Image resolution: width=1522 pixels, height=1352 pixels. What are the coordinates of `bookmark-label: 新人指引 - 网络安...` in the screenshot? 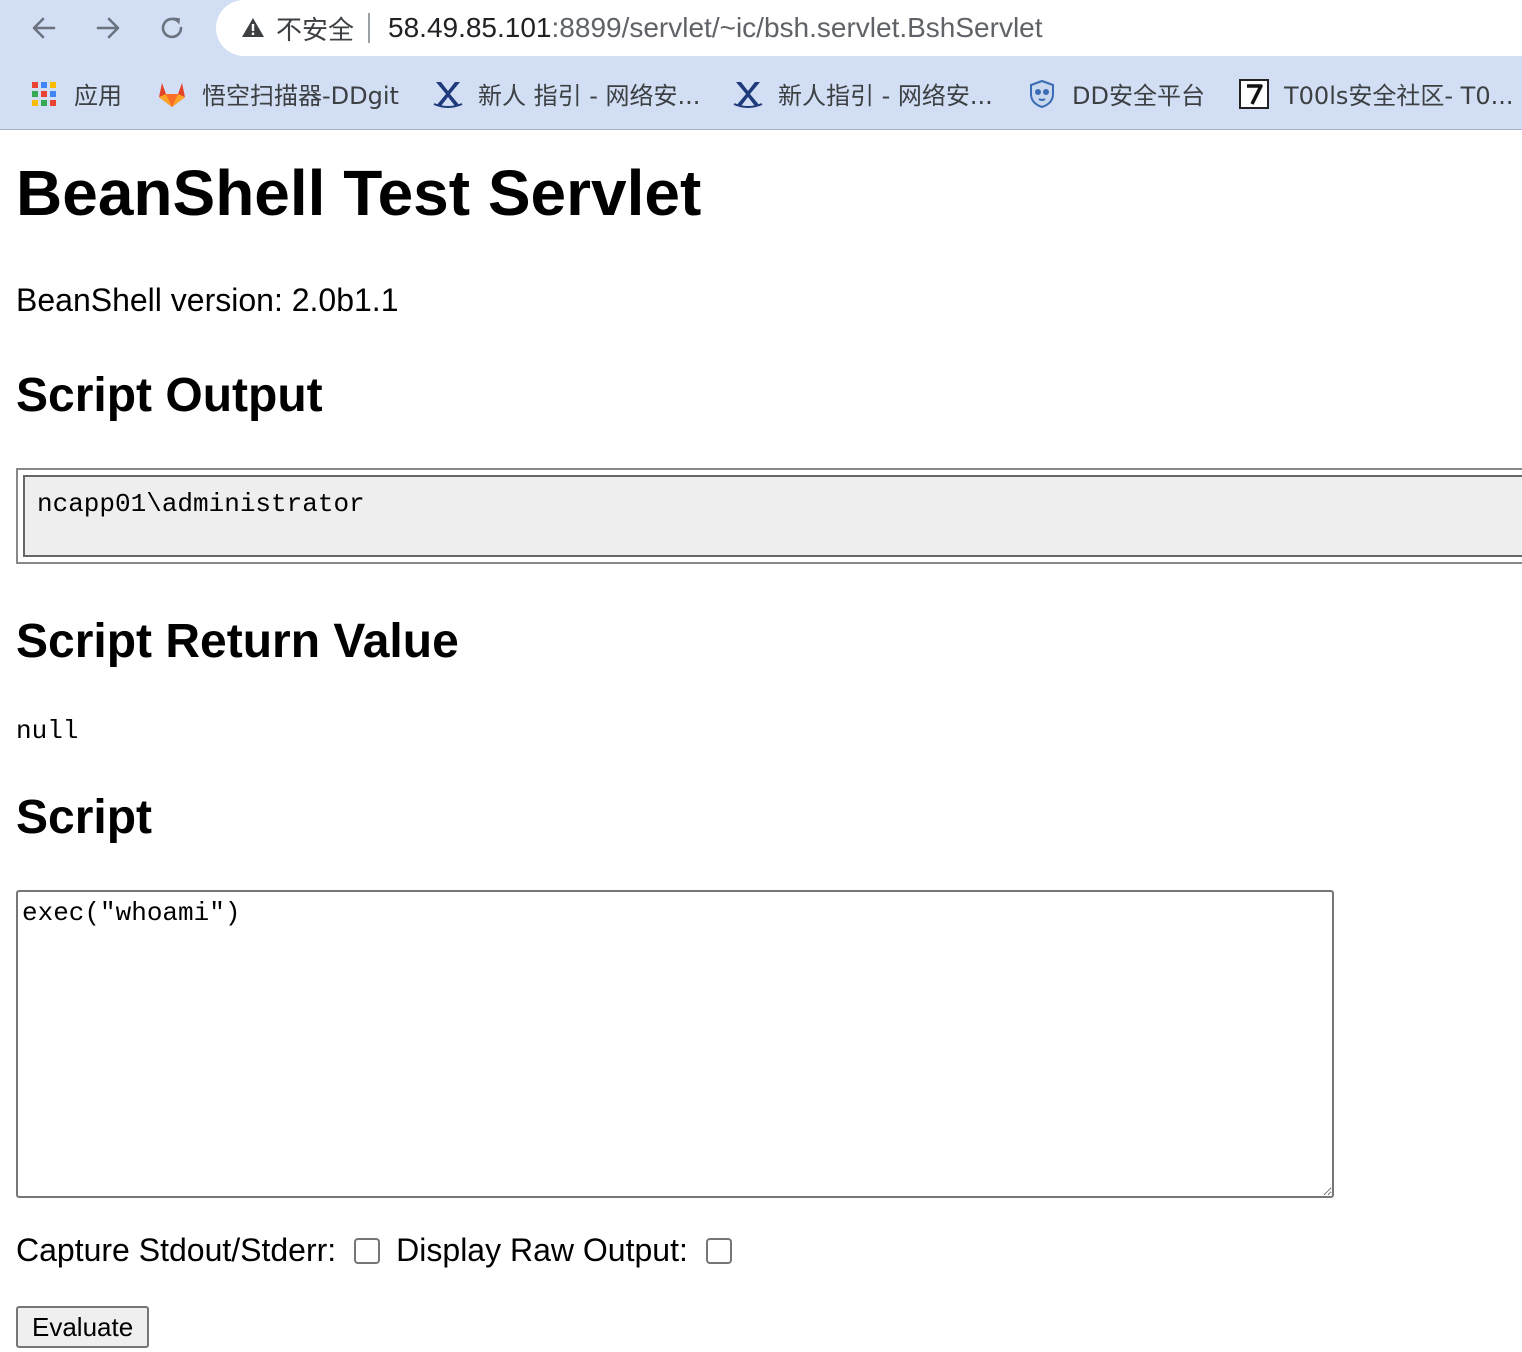 It's located at (885, 96).